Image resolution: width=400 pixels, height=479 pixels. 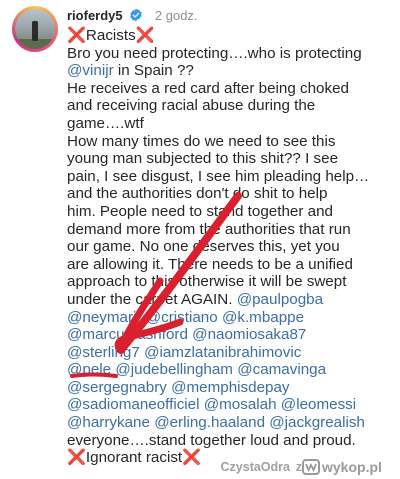 I want to click on caption-text: Racists, so click(x=110, y=35).